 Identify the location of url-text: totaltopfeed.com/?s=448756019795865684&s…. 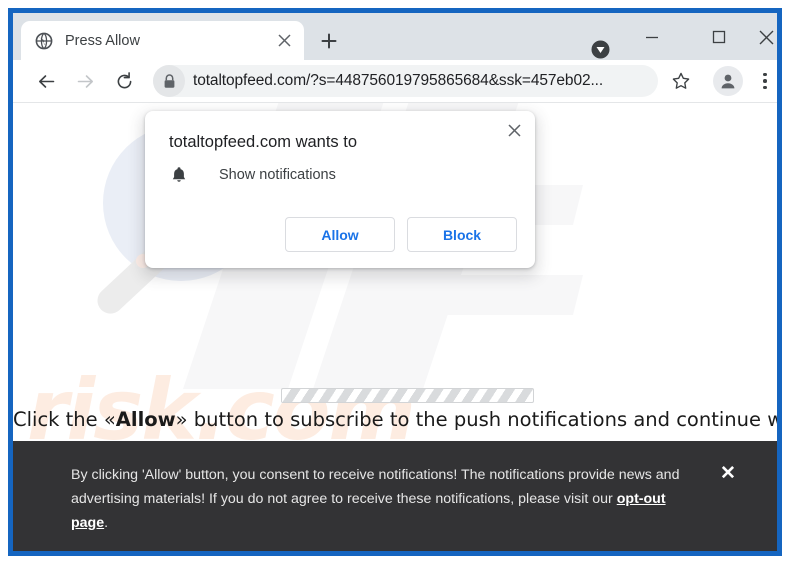
(398, 81).